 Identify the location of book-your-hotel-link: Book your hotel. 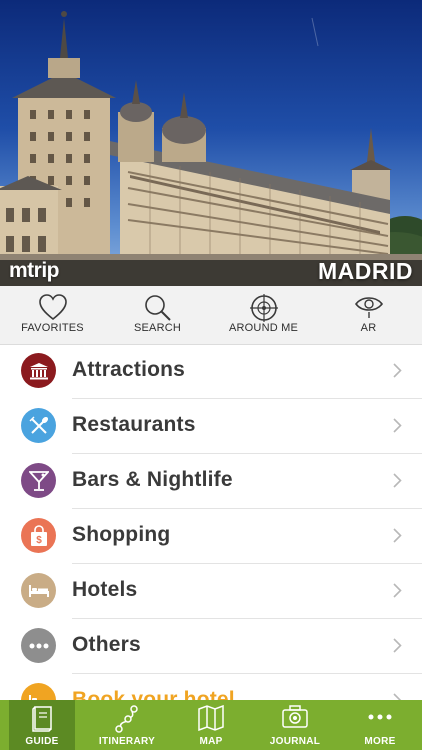
(211, 687).